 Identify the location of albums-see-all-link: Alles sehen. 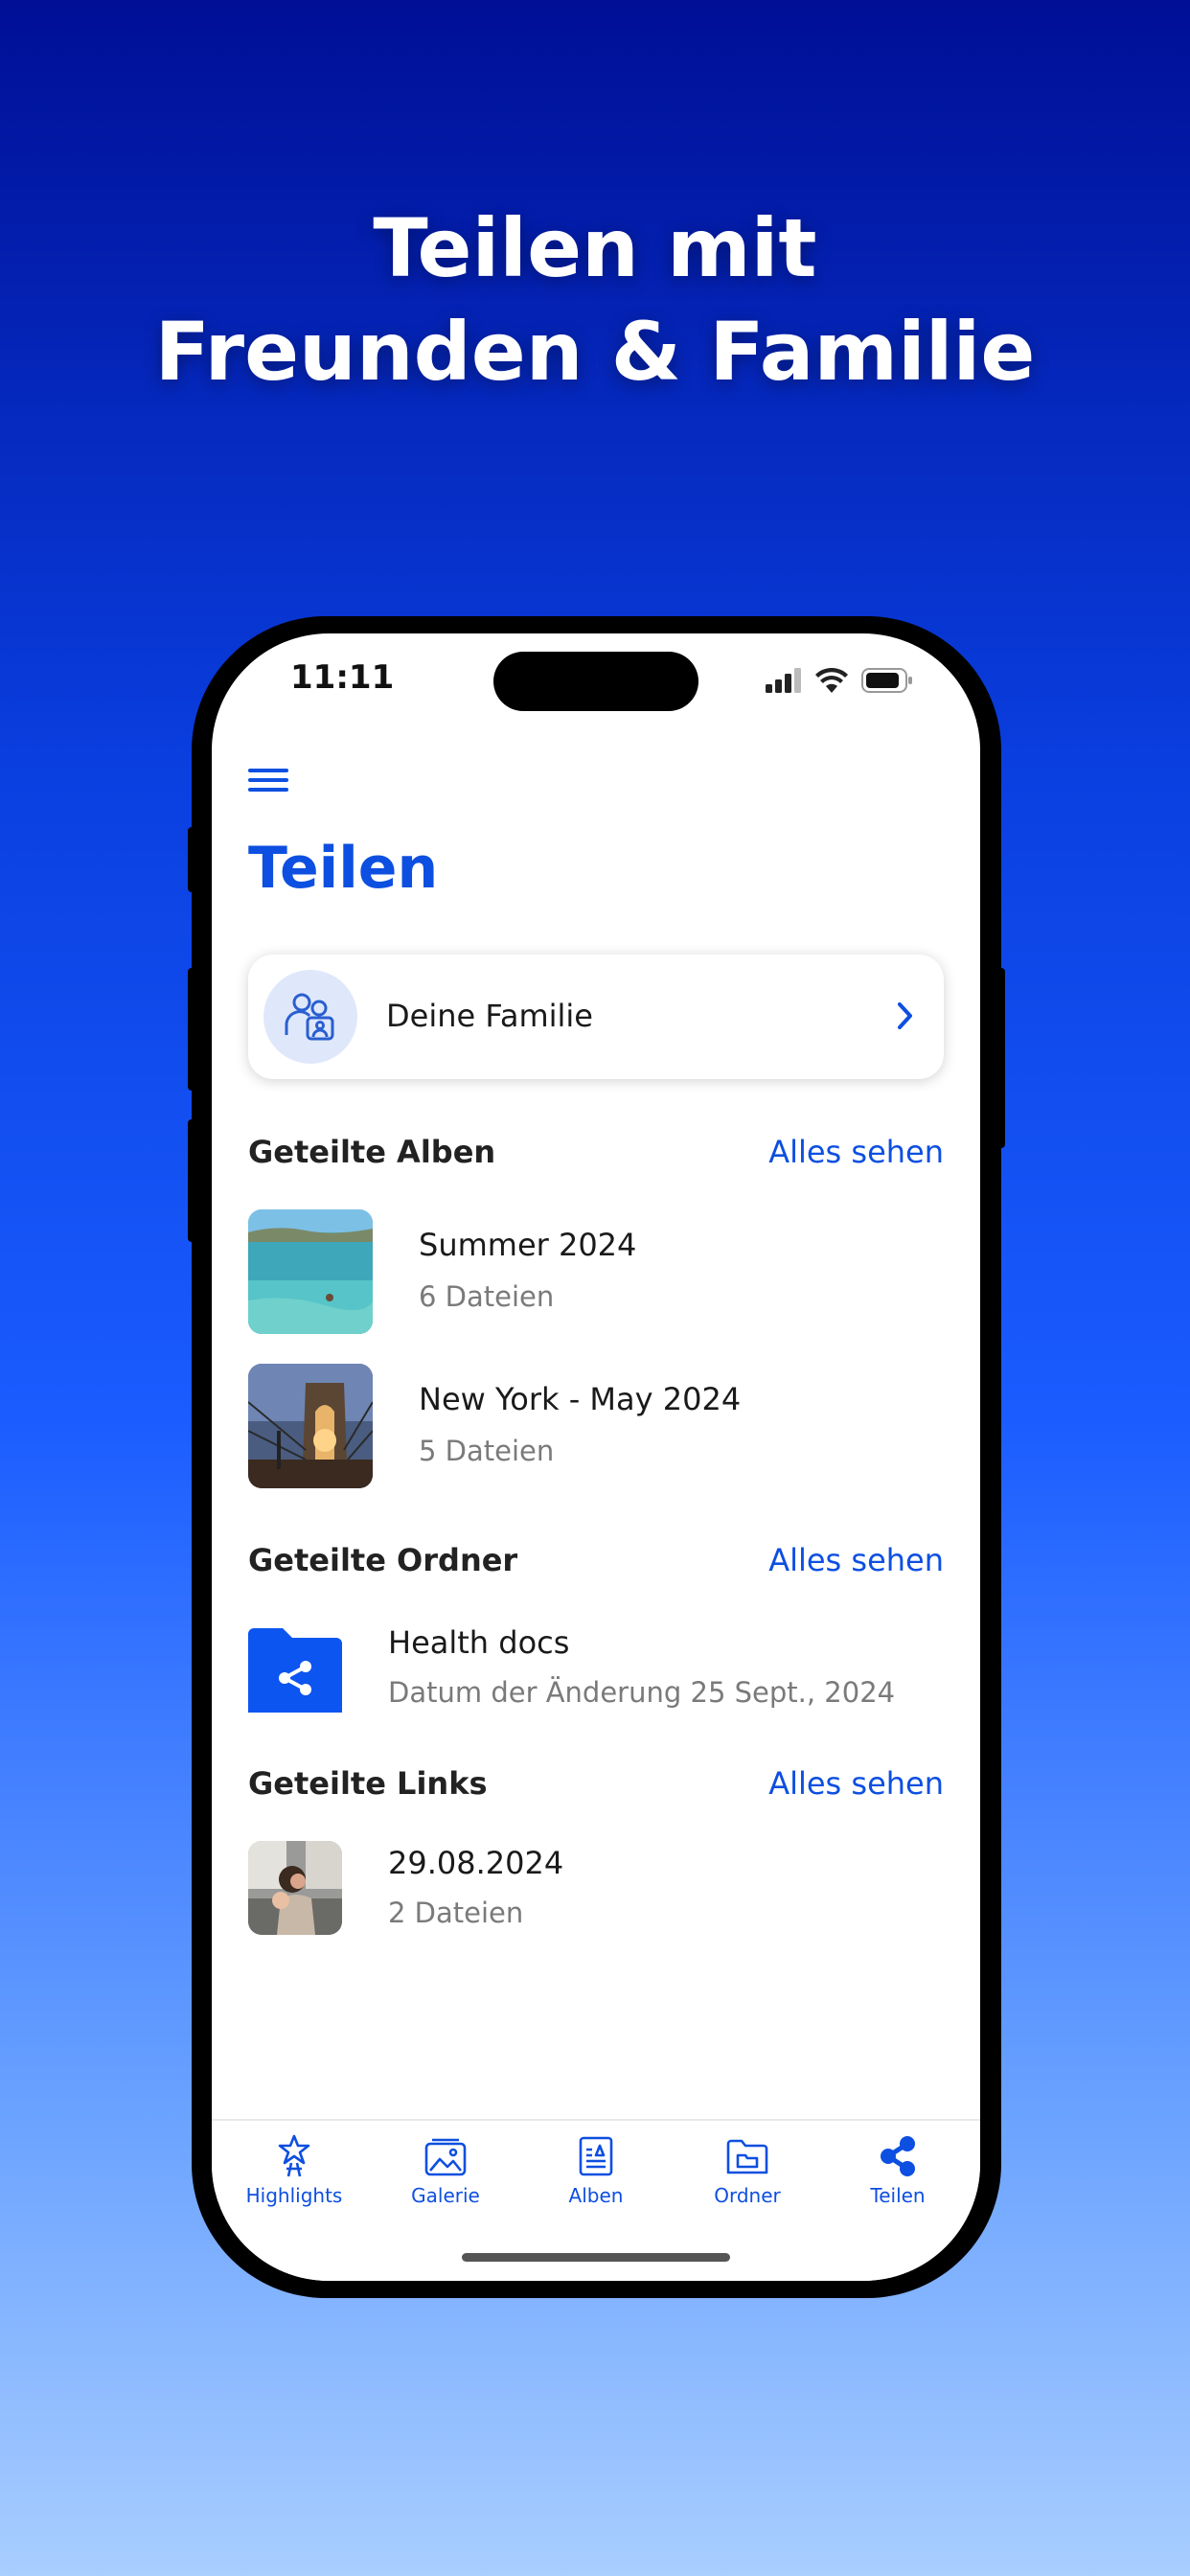
(856, 1152).